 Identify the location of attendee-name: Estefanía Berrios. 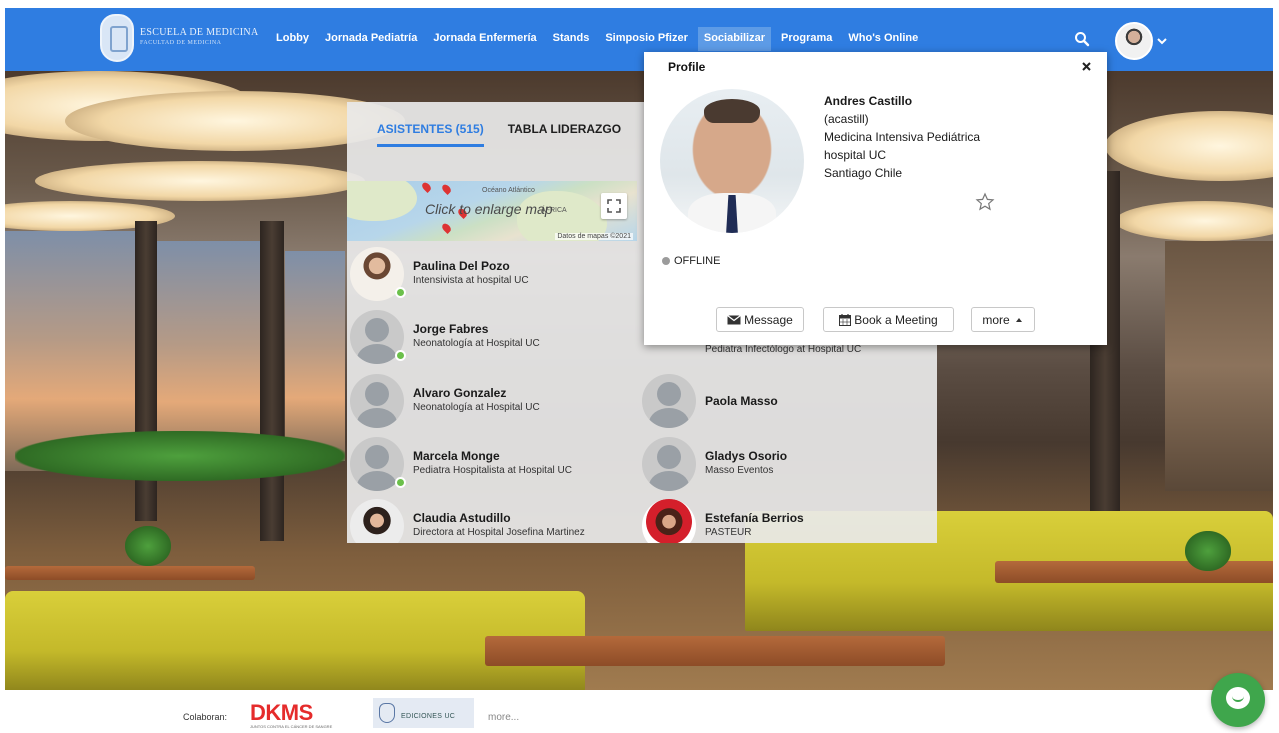
(754, 518).